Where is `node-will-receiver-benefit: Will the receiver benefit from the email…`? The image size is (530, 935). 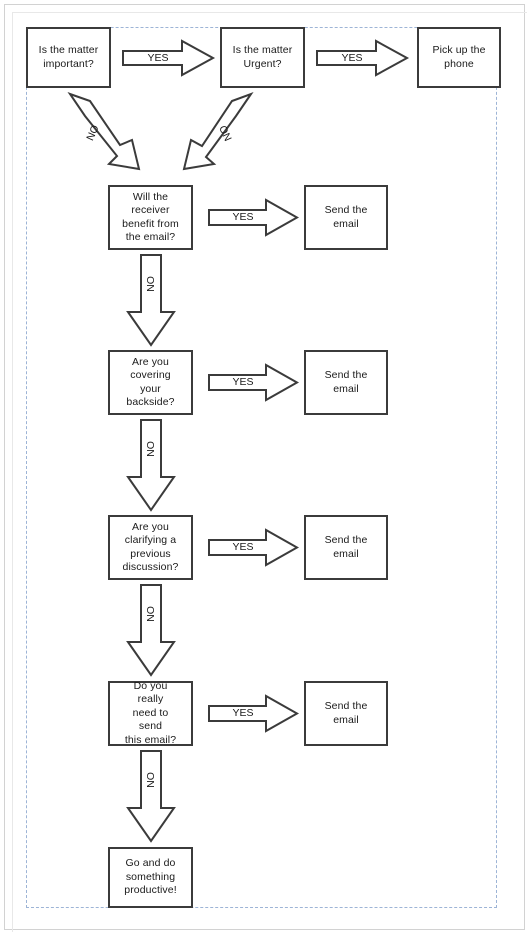
node-will-receiver-benefit: Will the receiver benefit from the email… is located at coordinates (150, 217).